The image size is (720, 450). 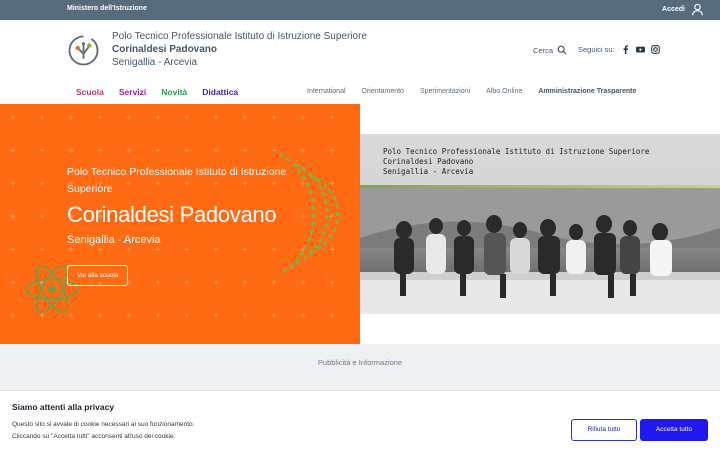 What do you see at coordinates (165, 49) in the screenshot?
I see `school-name-line2: Corinaldesi Padovano` at bounding box center [165, 49].